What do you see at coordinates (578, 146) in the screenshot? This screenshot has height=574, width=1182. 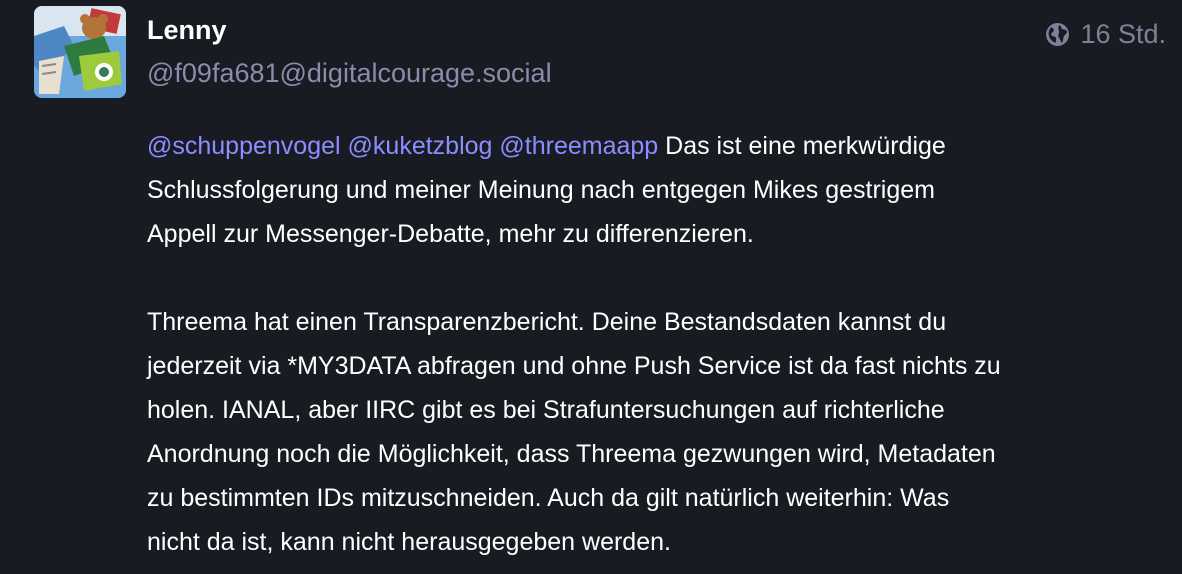 I see `mention-link: @threemaapp` at bounding box center [578, 146].